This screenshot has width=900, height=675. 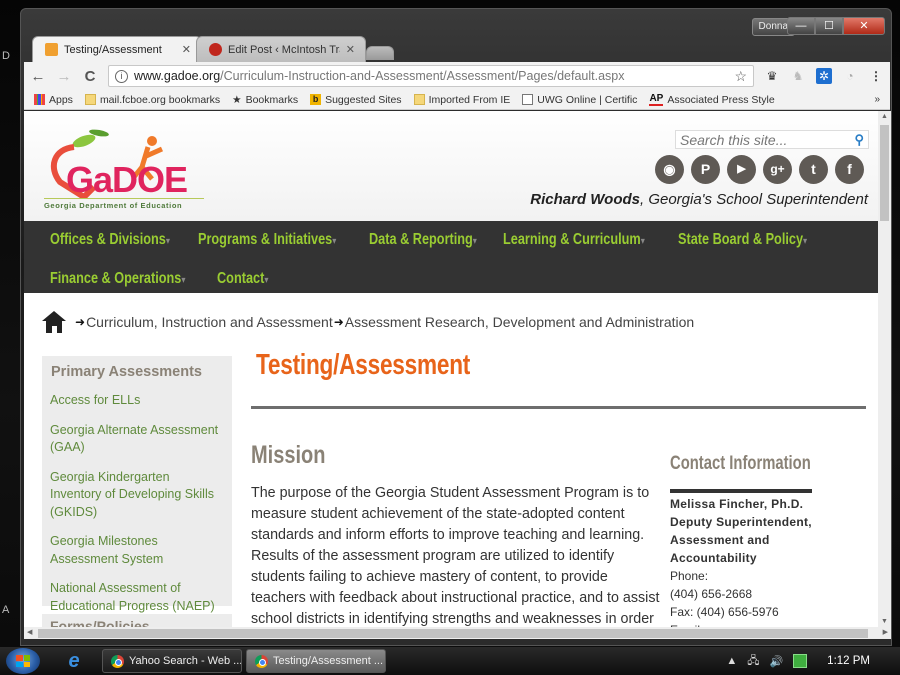 I want to click on nav-label: State Board & Policy, so click(x=740, y=239).